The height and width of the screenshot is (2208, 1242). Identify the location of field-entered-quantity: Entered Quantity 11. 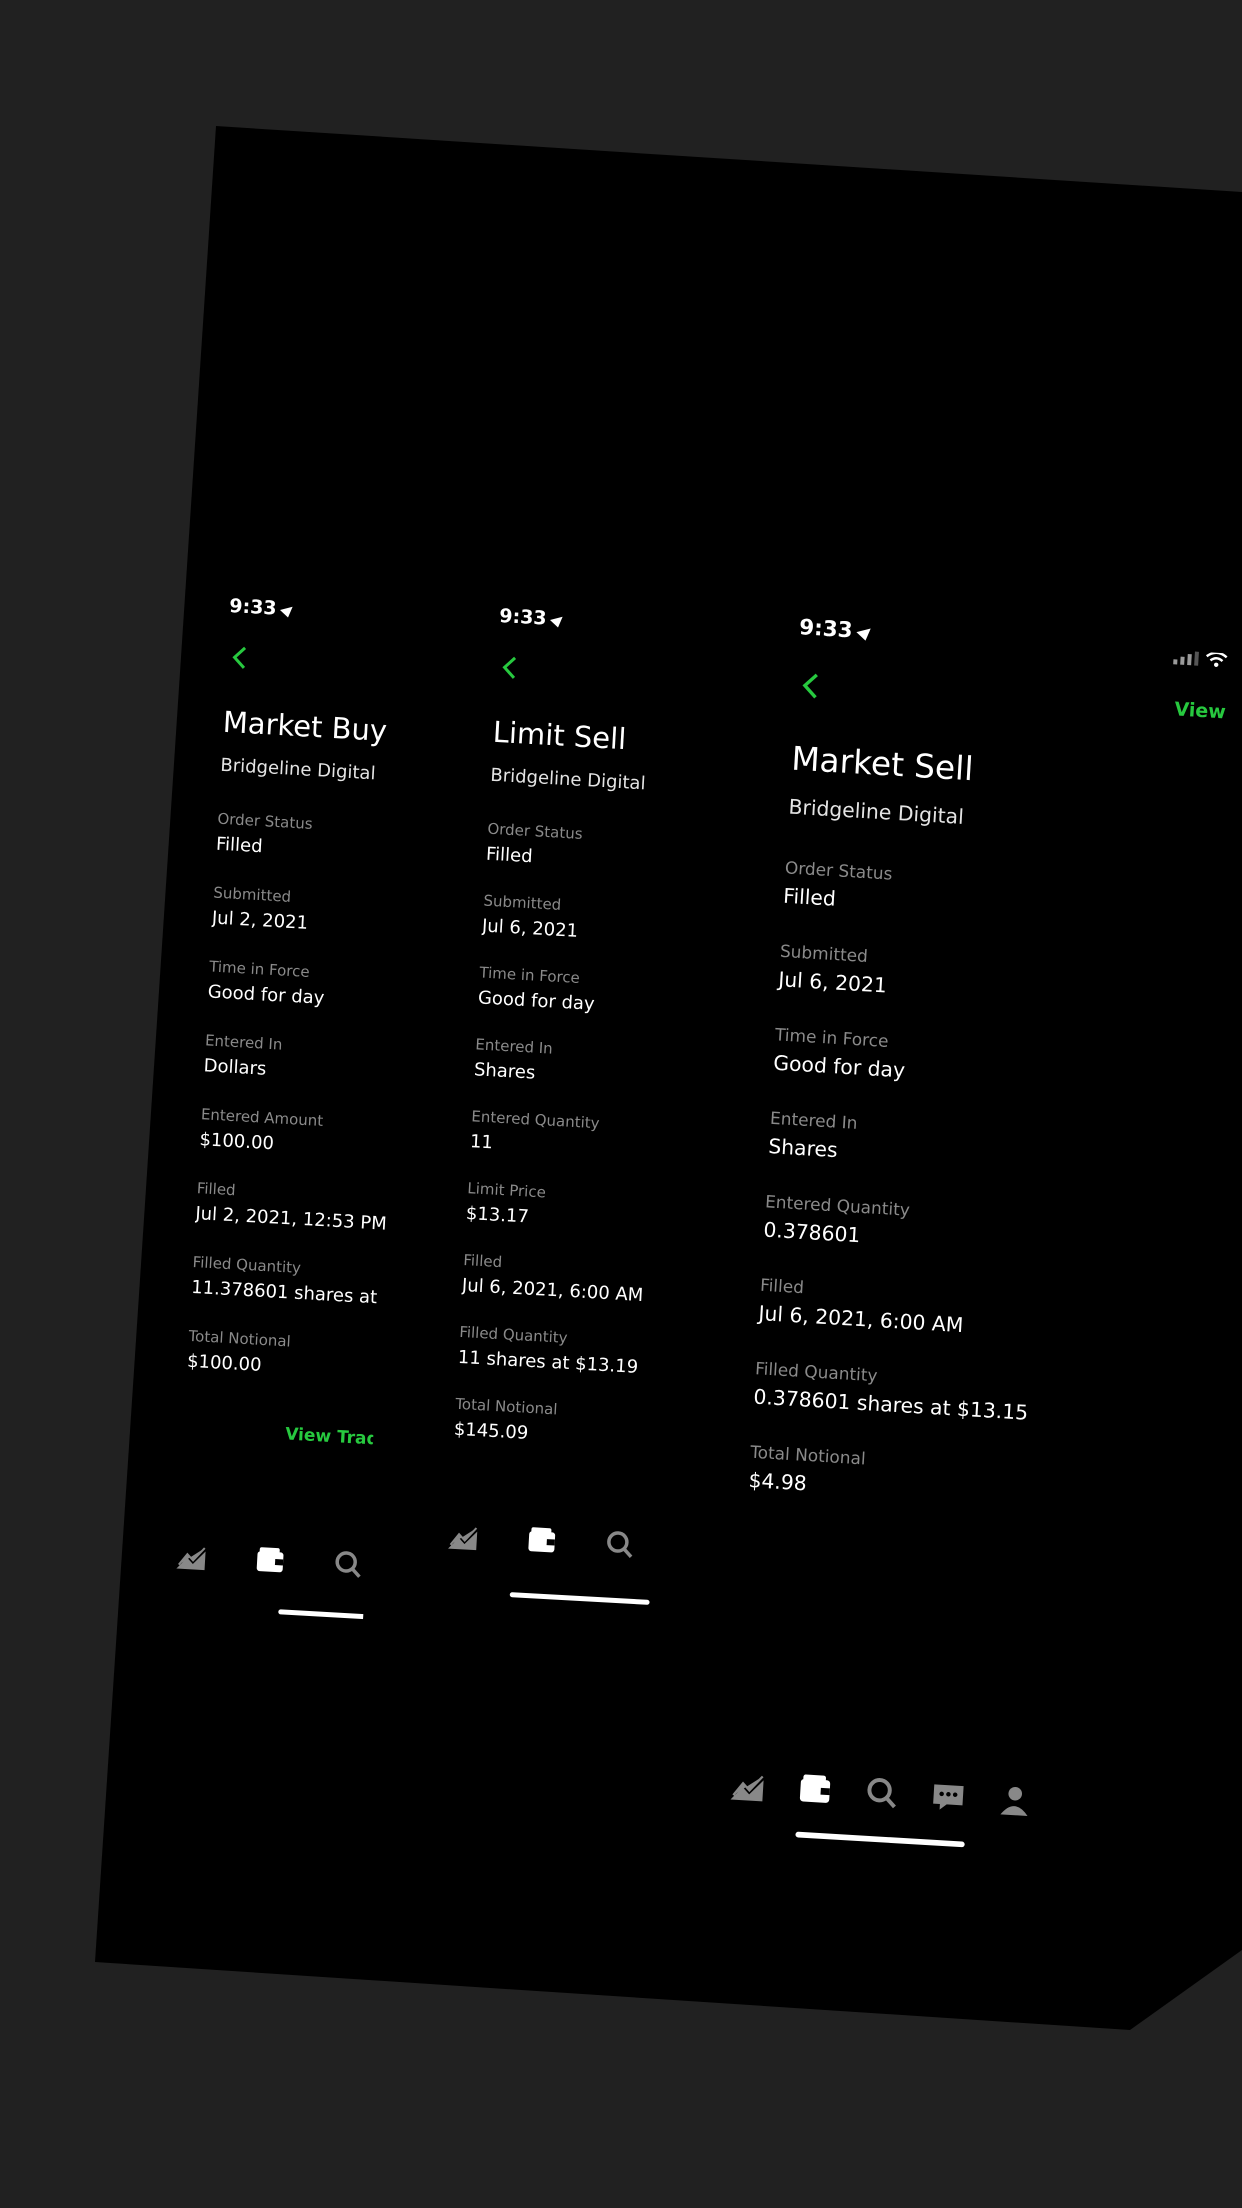
(535, 1130).